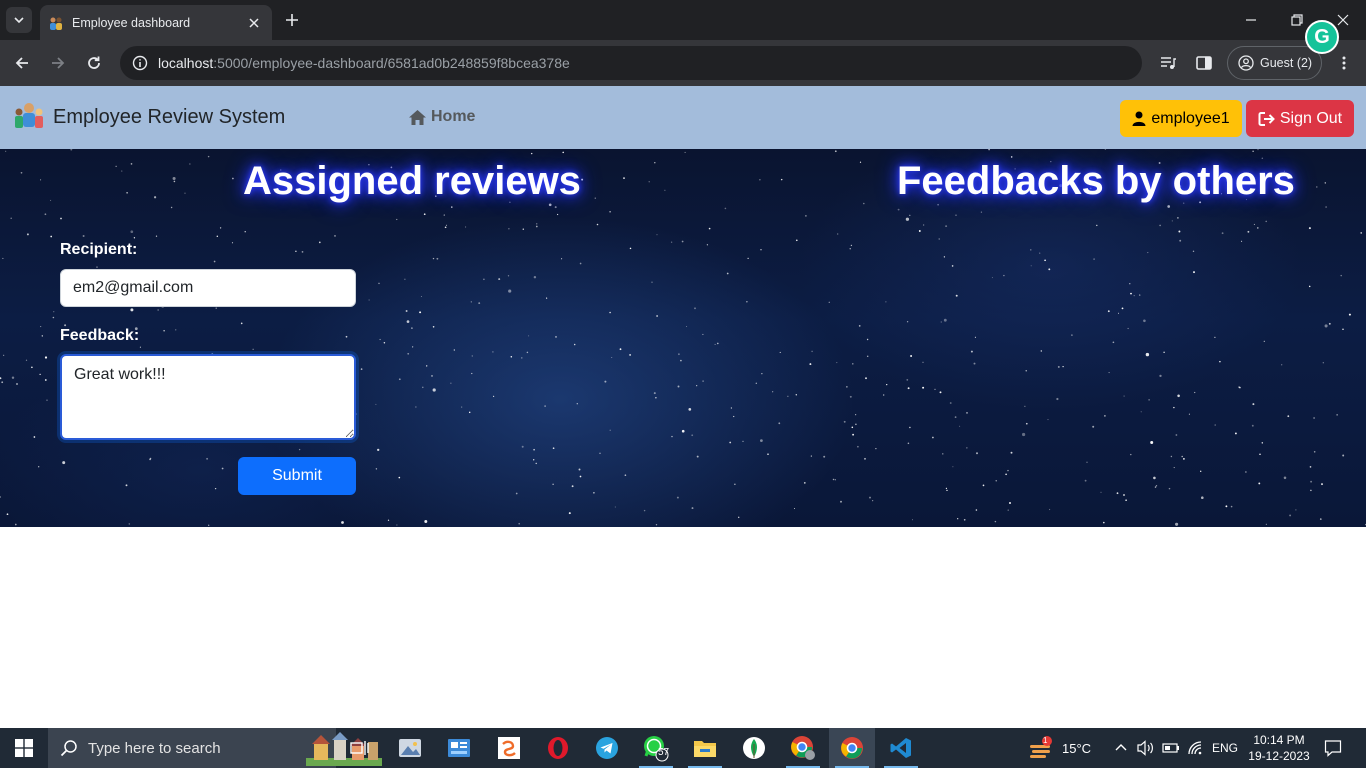  I want to click on network-button, so click(1196, 748).